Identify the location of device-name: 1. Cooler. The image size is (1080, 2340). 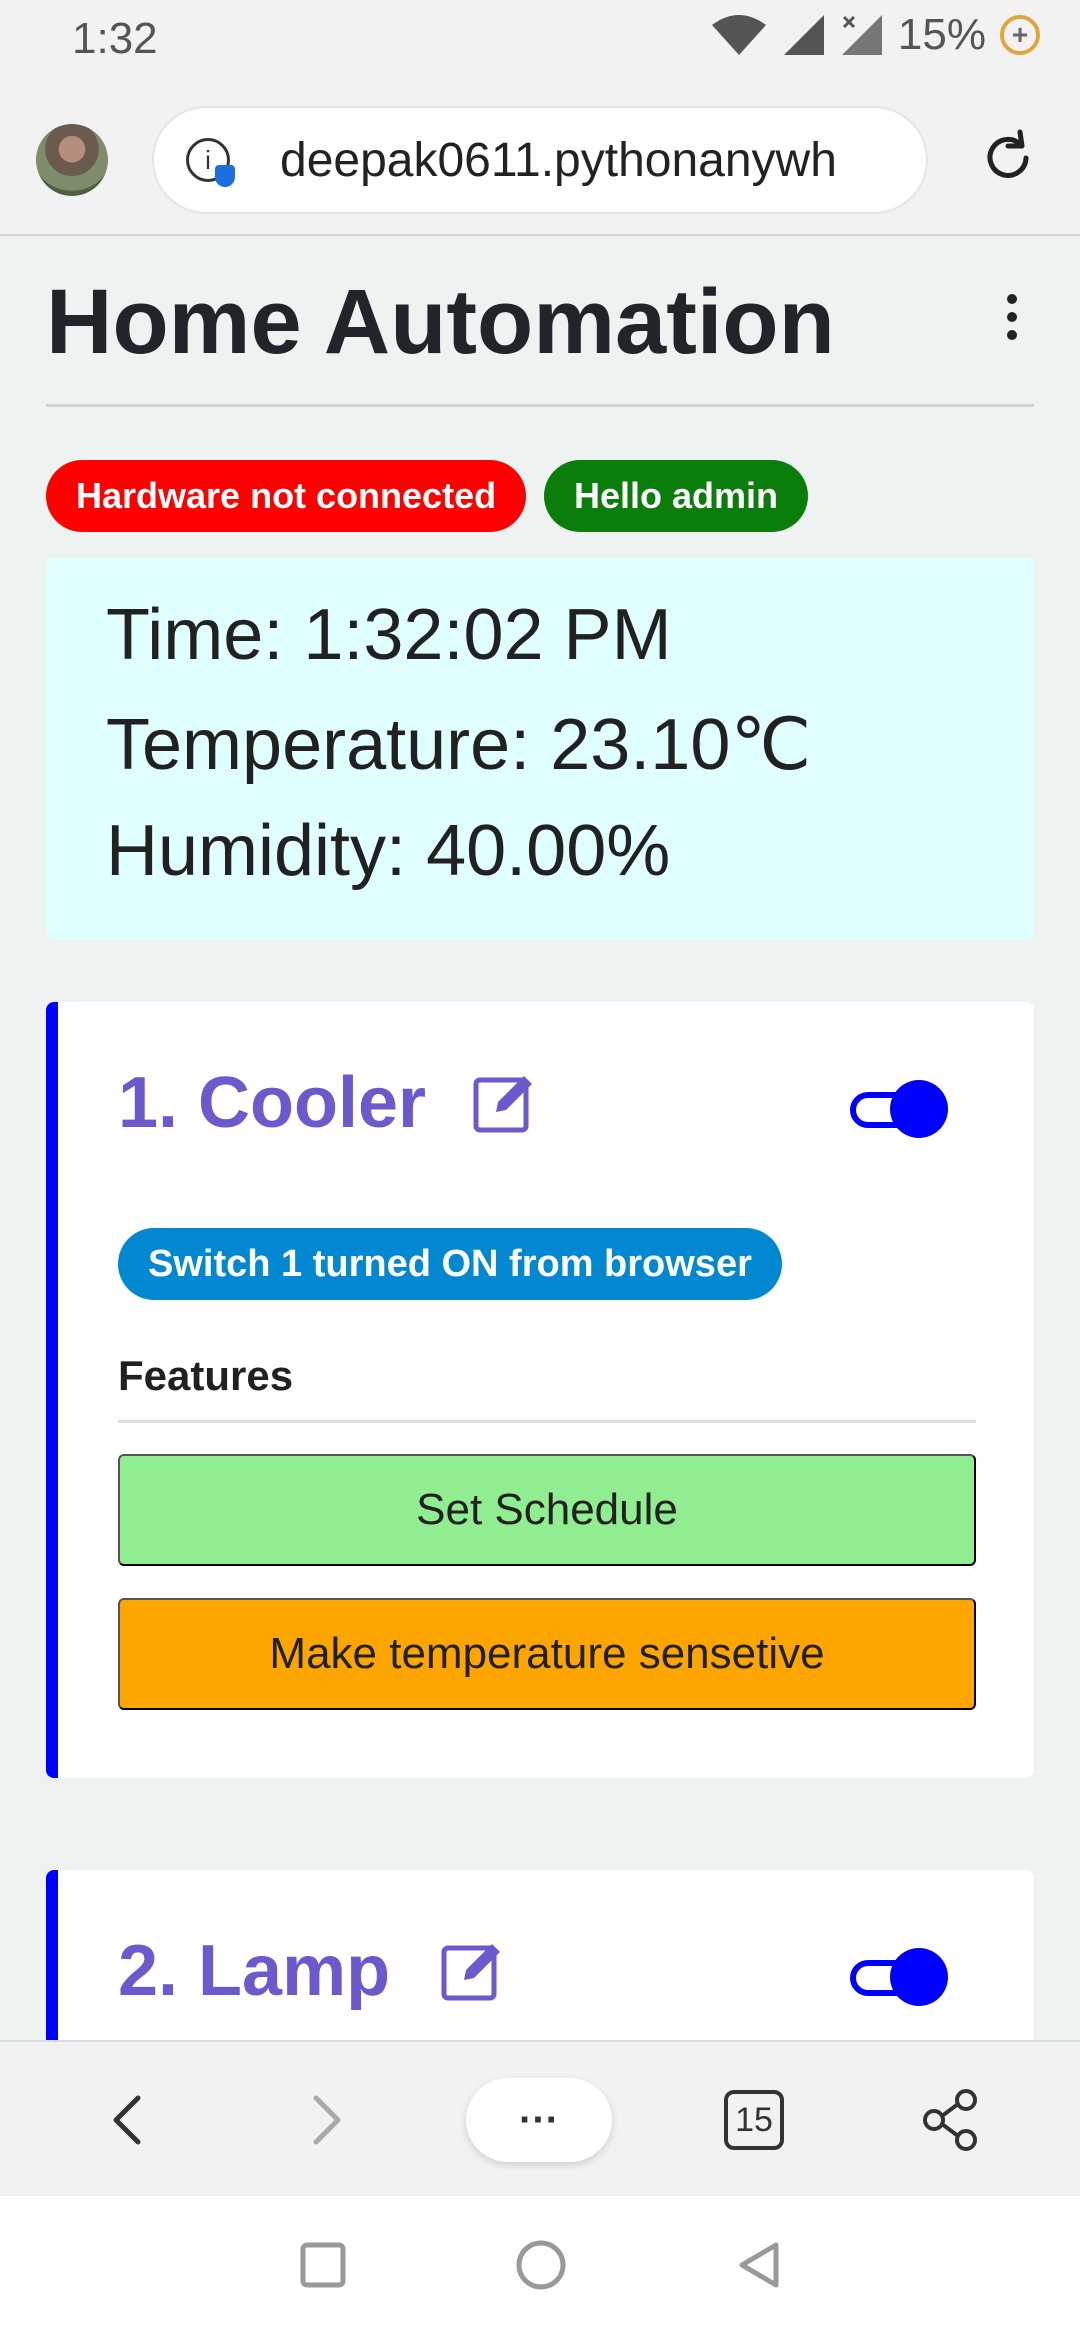
(272, 1103).